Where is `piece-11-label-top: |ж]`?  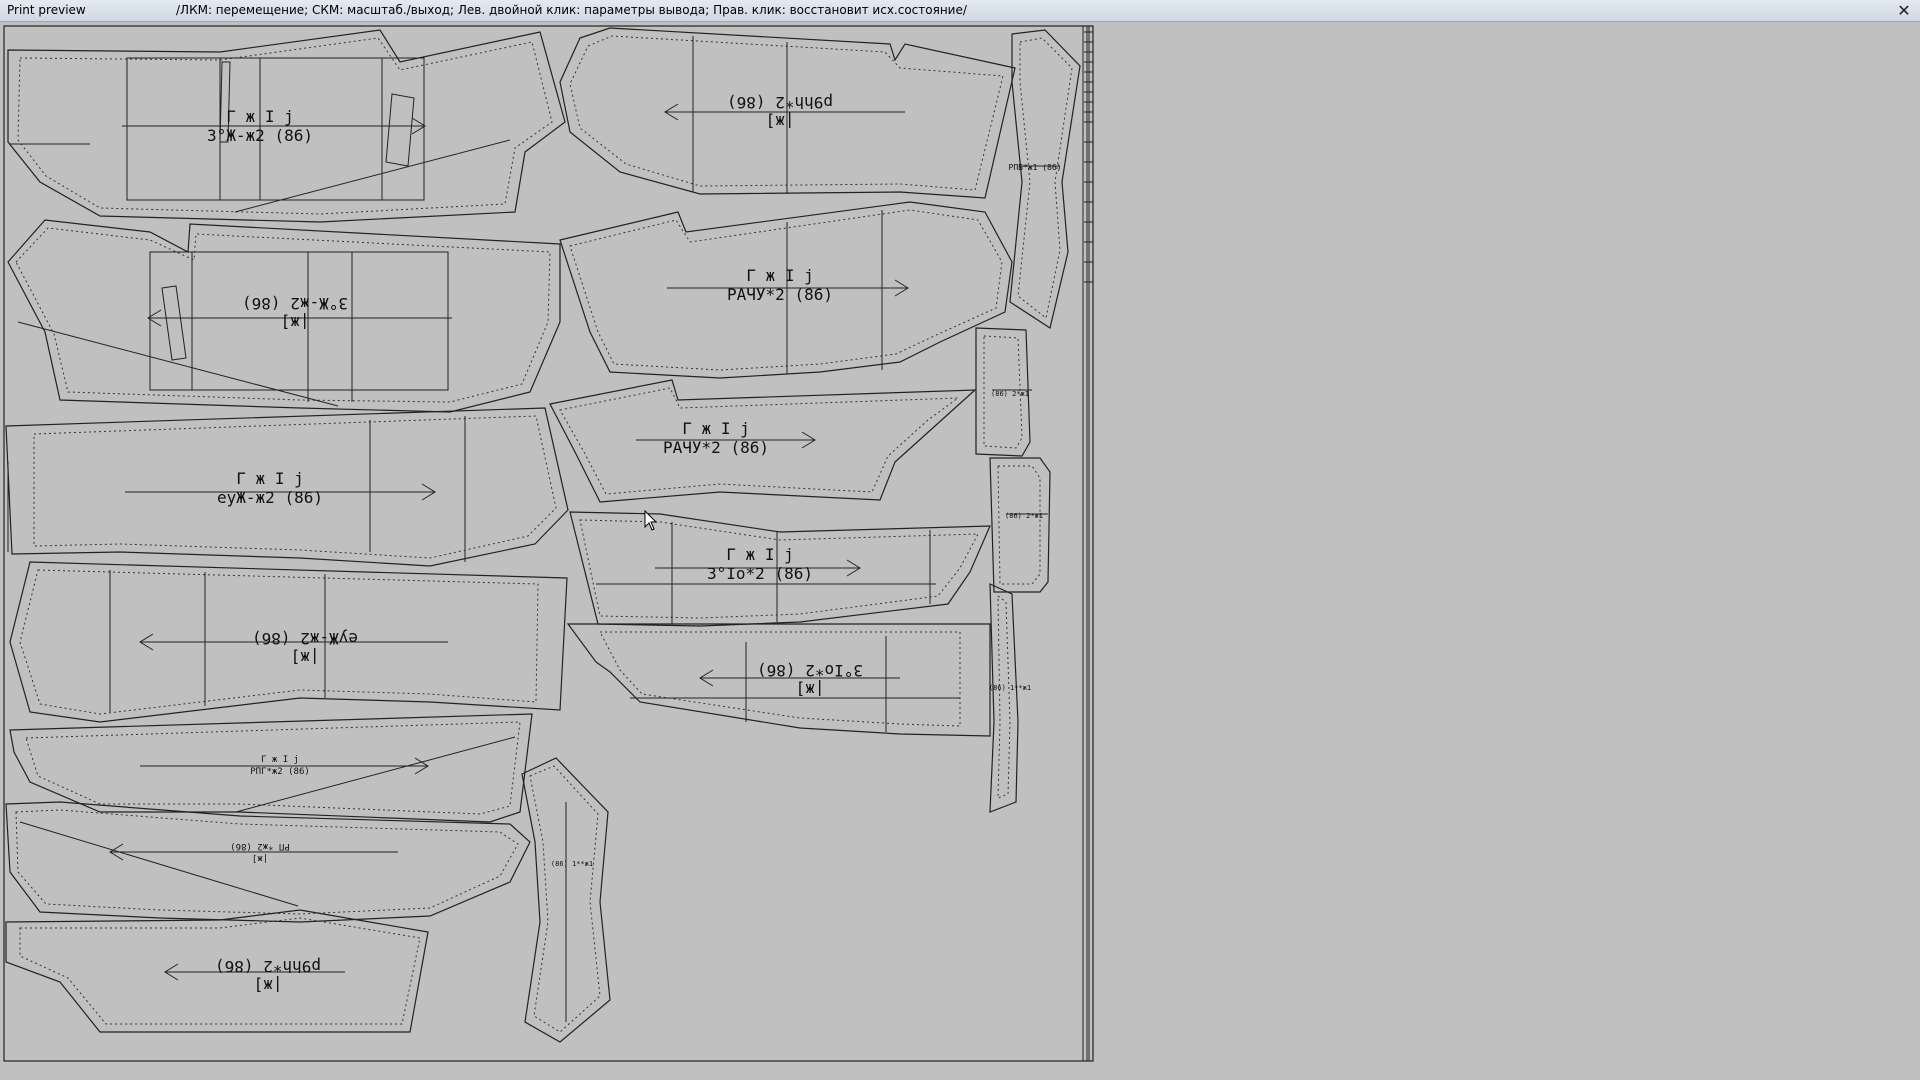 piece-11-label-top: |ж] is located at coordinates (260, 858).